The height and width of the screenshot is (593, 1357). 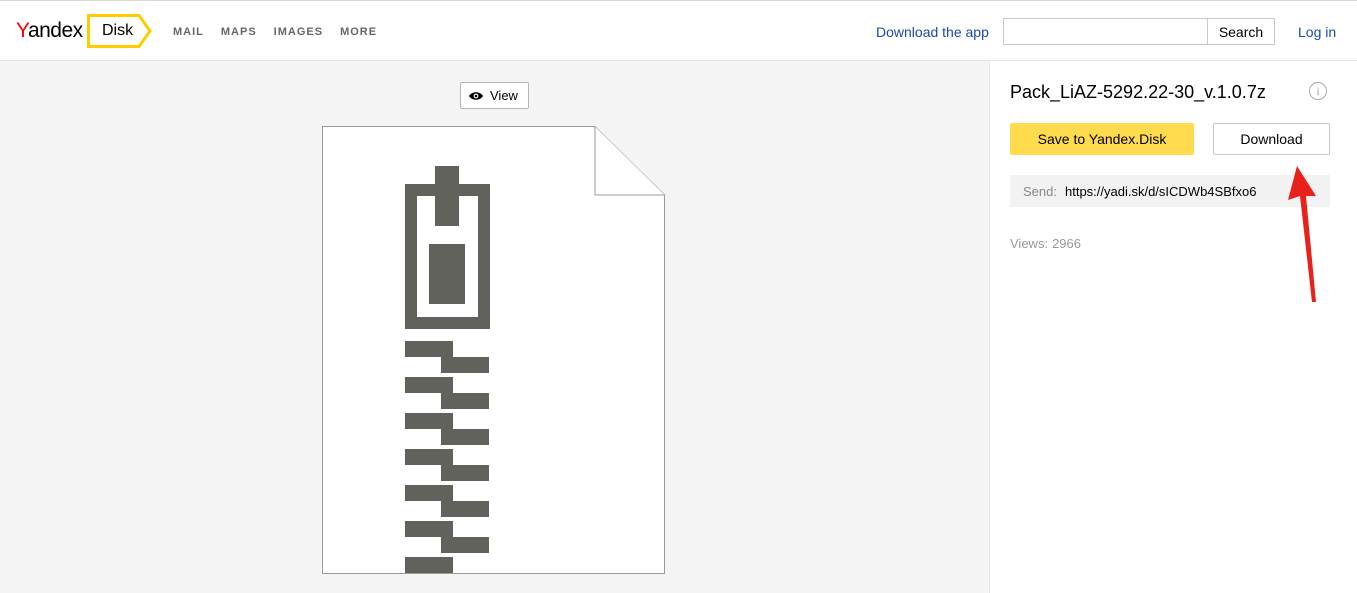 I want to click on nav-item-images: IMAGES, so click(x=298, y=32).